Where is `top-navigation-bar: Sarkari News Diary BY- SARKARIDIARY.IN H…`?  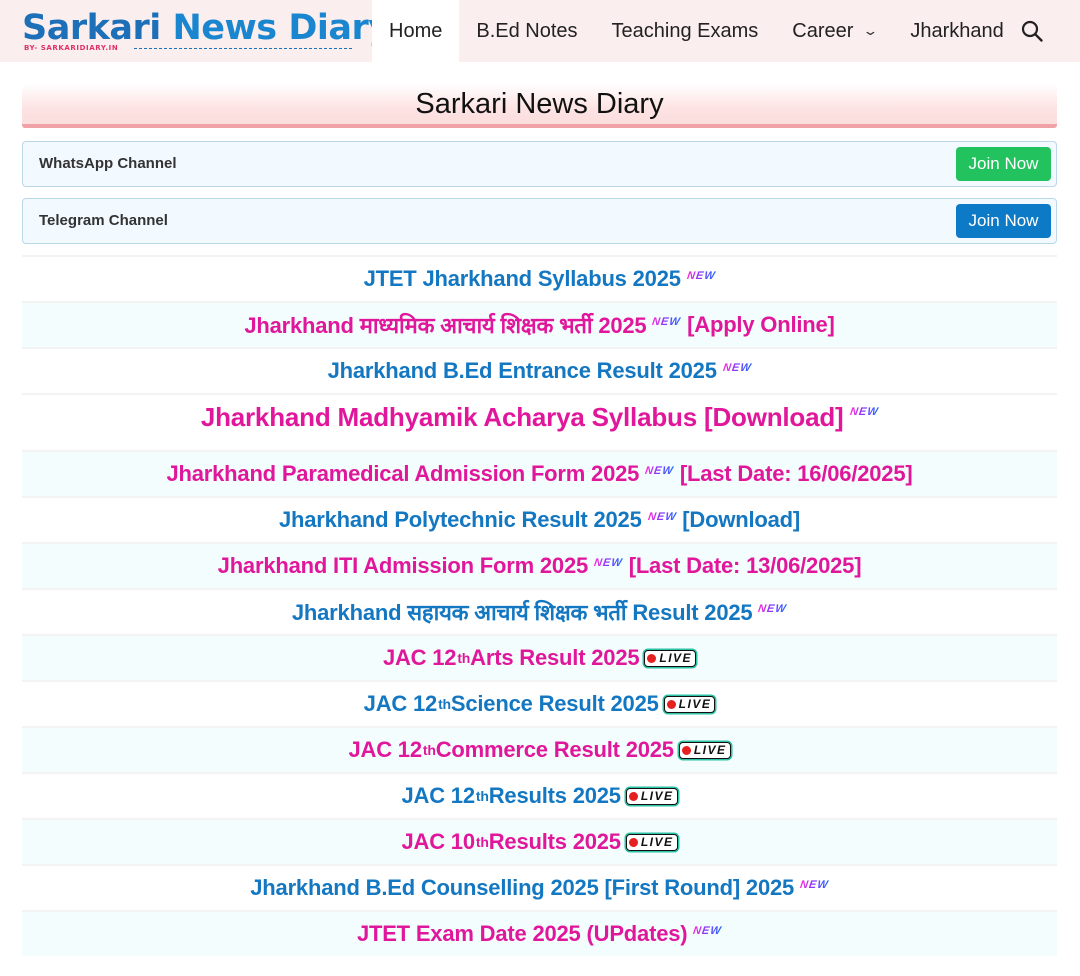 top-navigation-bar: Sarkari News Diary BY- SARKARIDIARY.IN H… is located at coordinates (540, 31).